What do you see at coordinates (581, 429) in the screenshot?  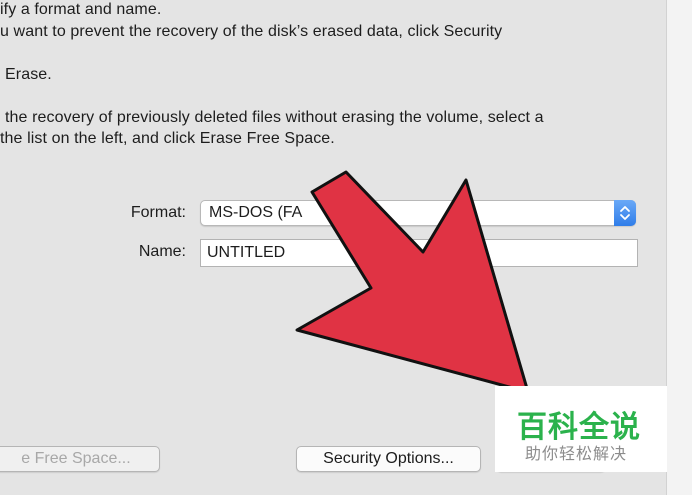 I see `watermark-logo: 百科全说 助你轻松解决` at bounding box center [581, 429].